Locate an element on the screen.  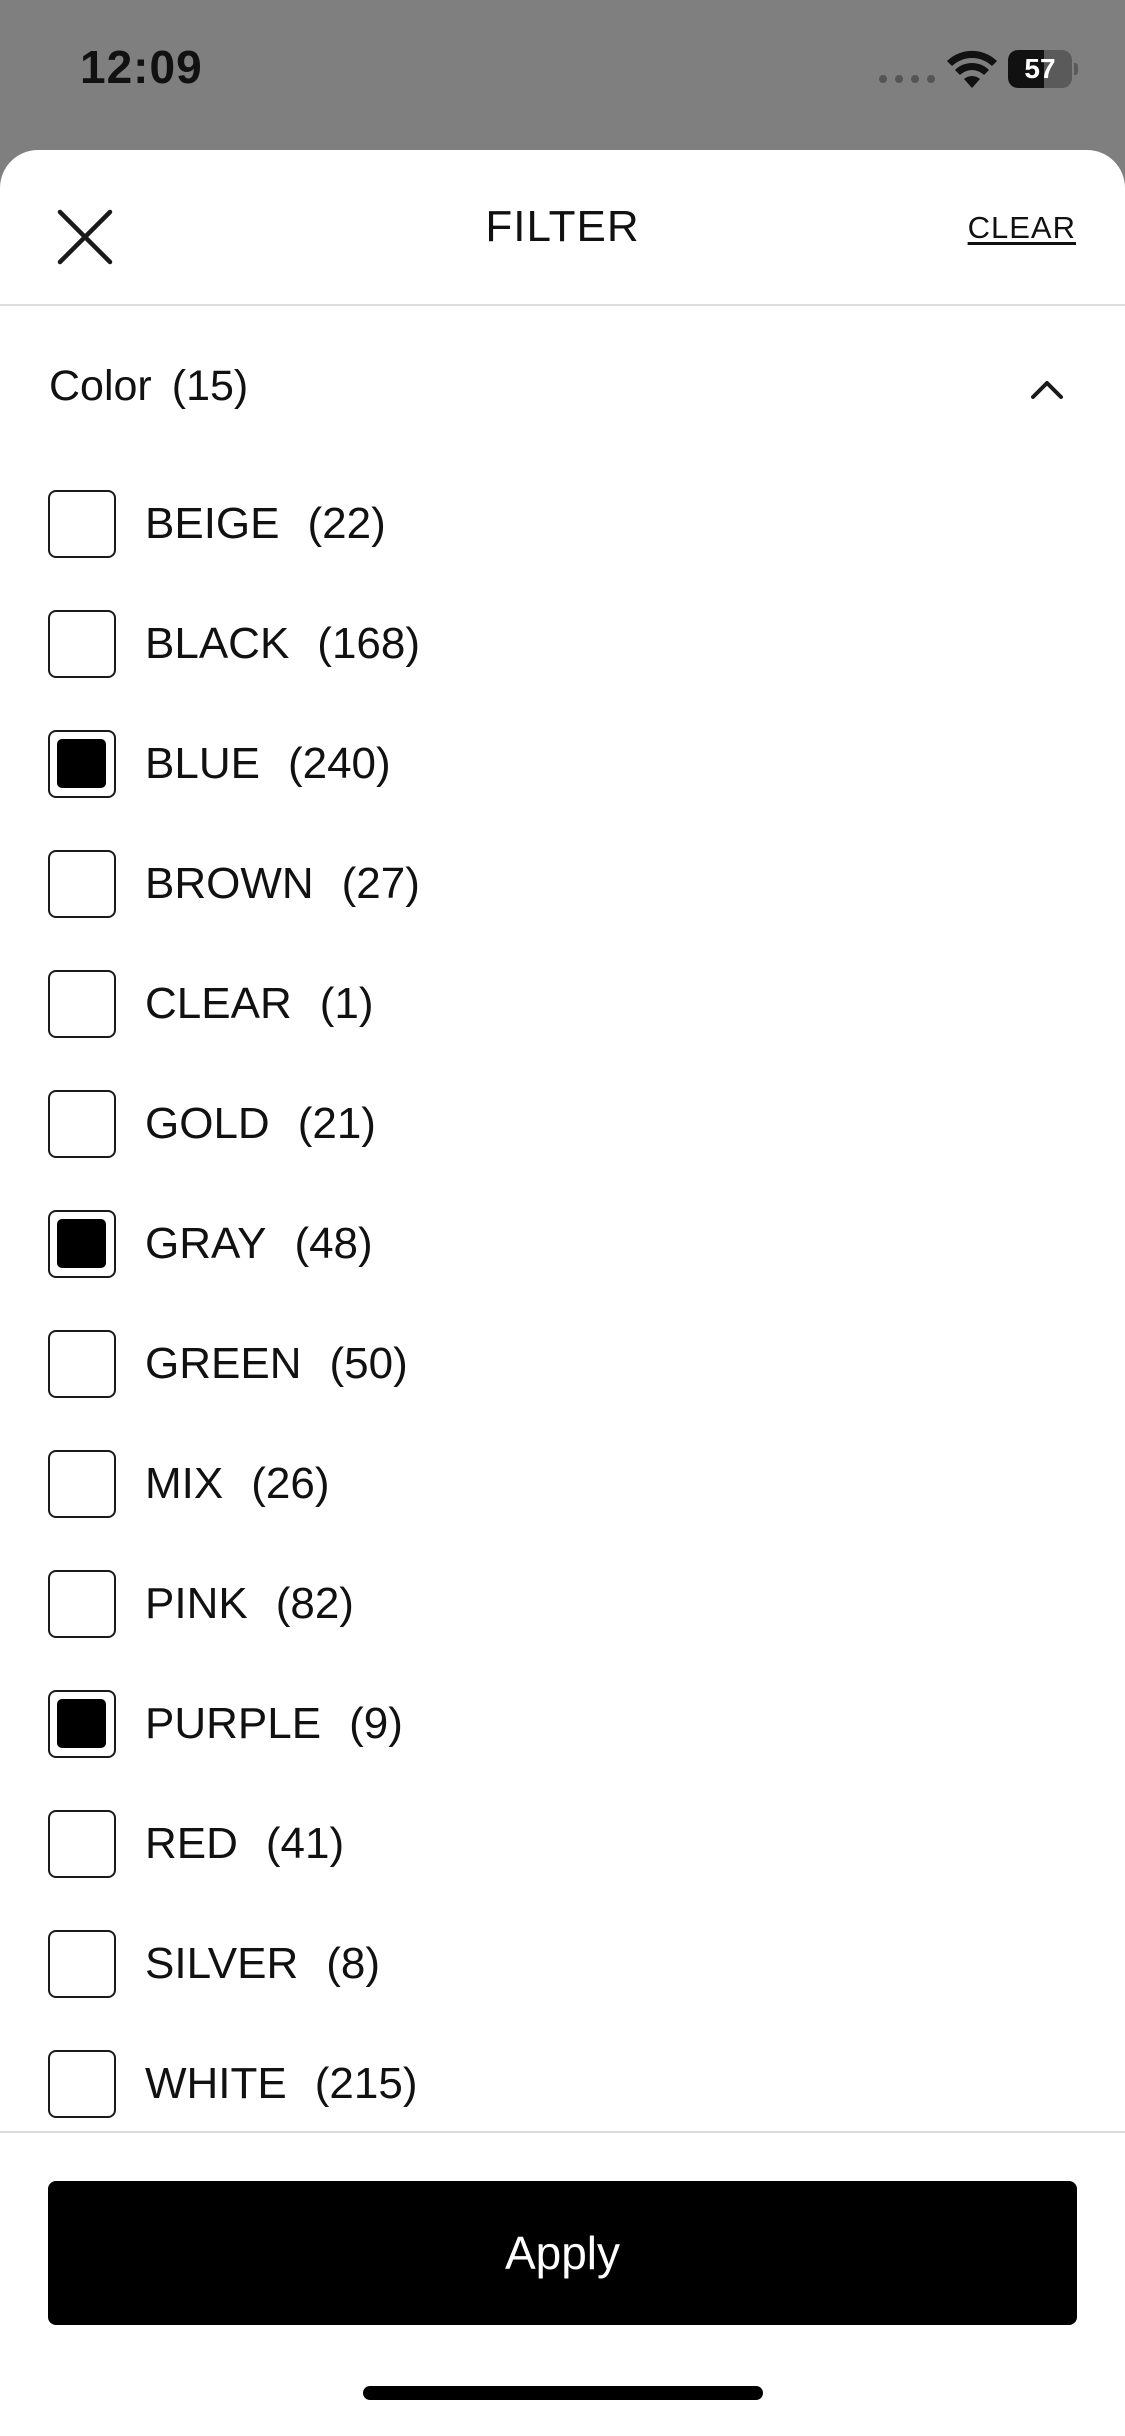
section-title: Color (15) is located at coordinates (148, 386).